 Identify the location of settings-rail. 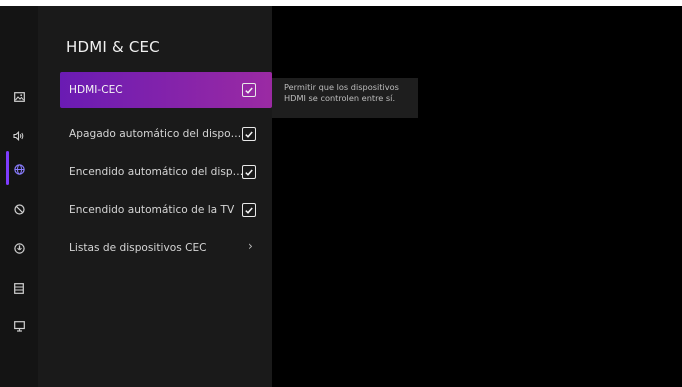
(19, 196).